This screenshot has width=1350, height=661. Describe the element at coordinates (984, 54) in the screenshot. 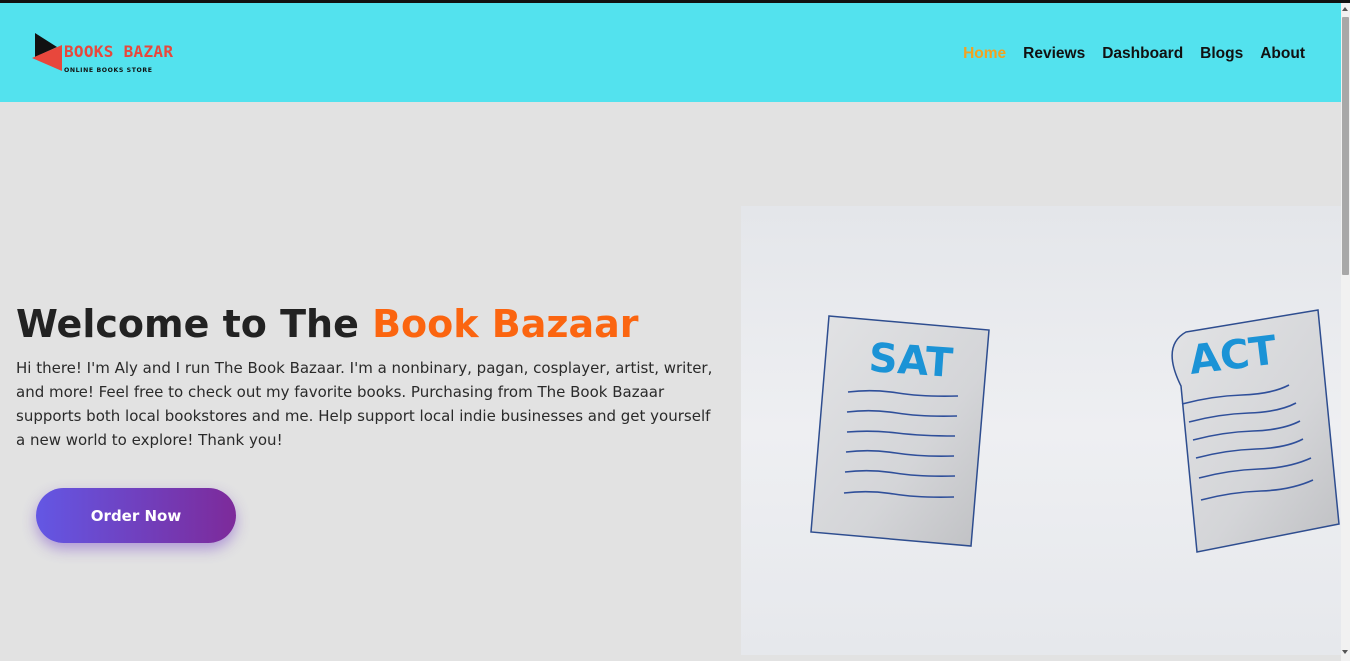

I see `nav-home: Home` at that location.